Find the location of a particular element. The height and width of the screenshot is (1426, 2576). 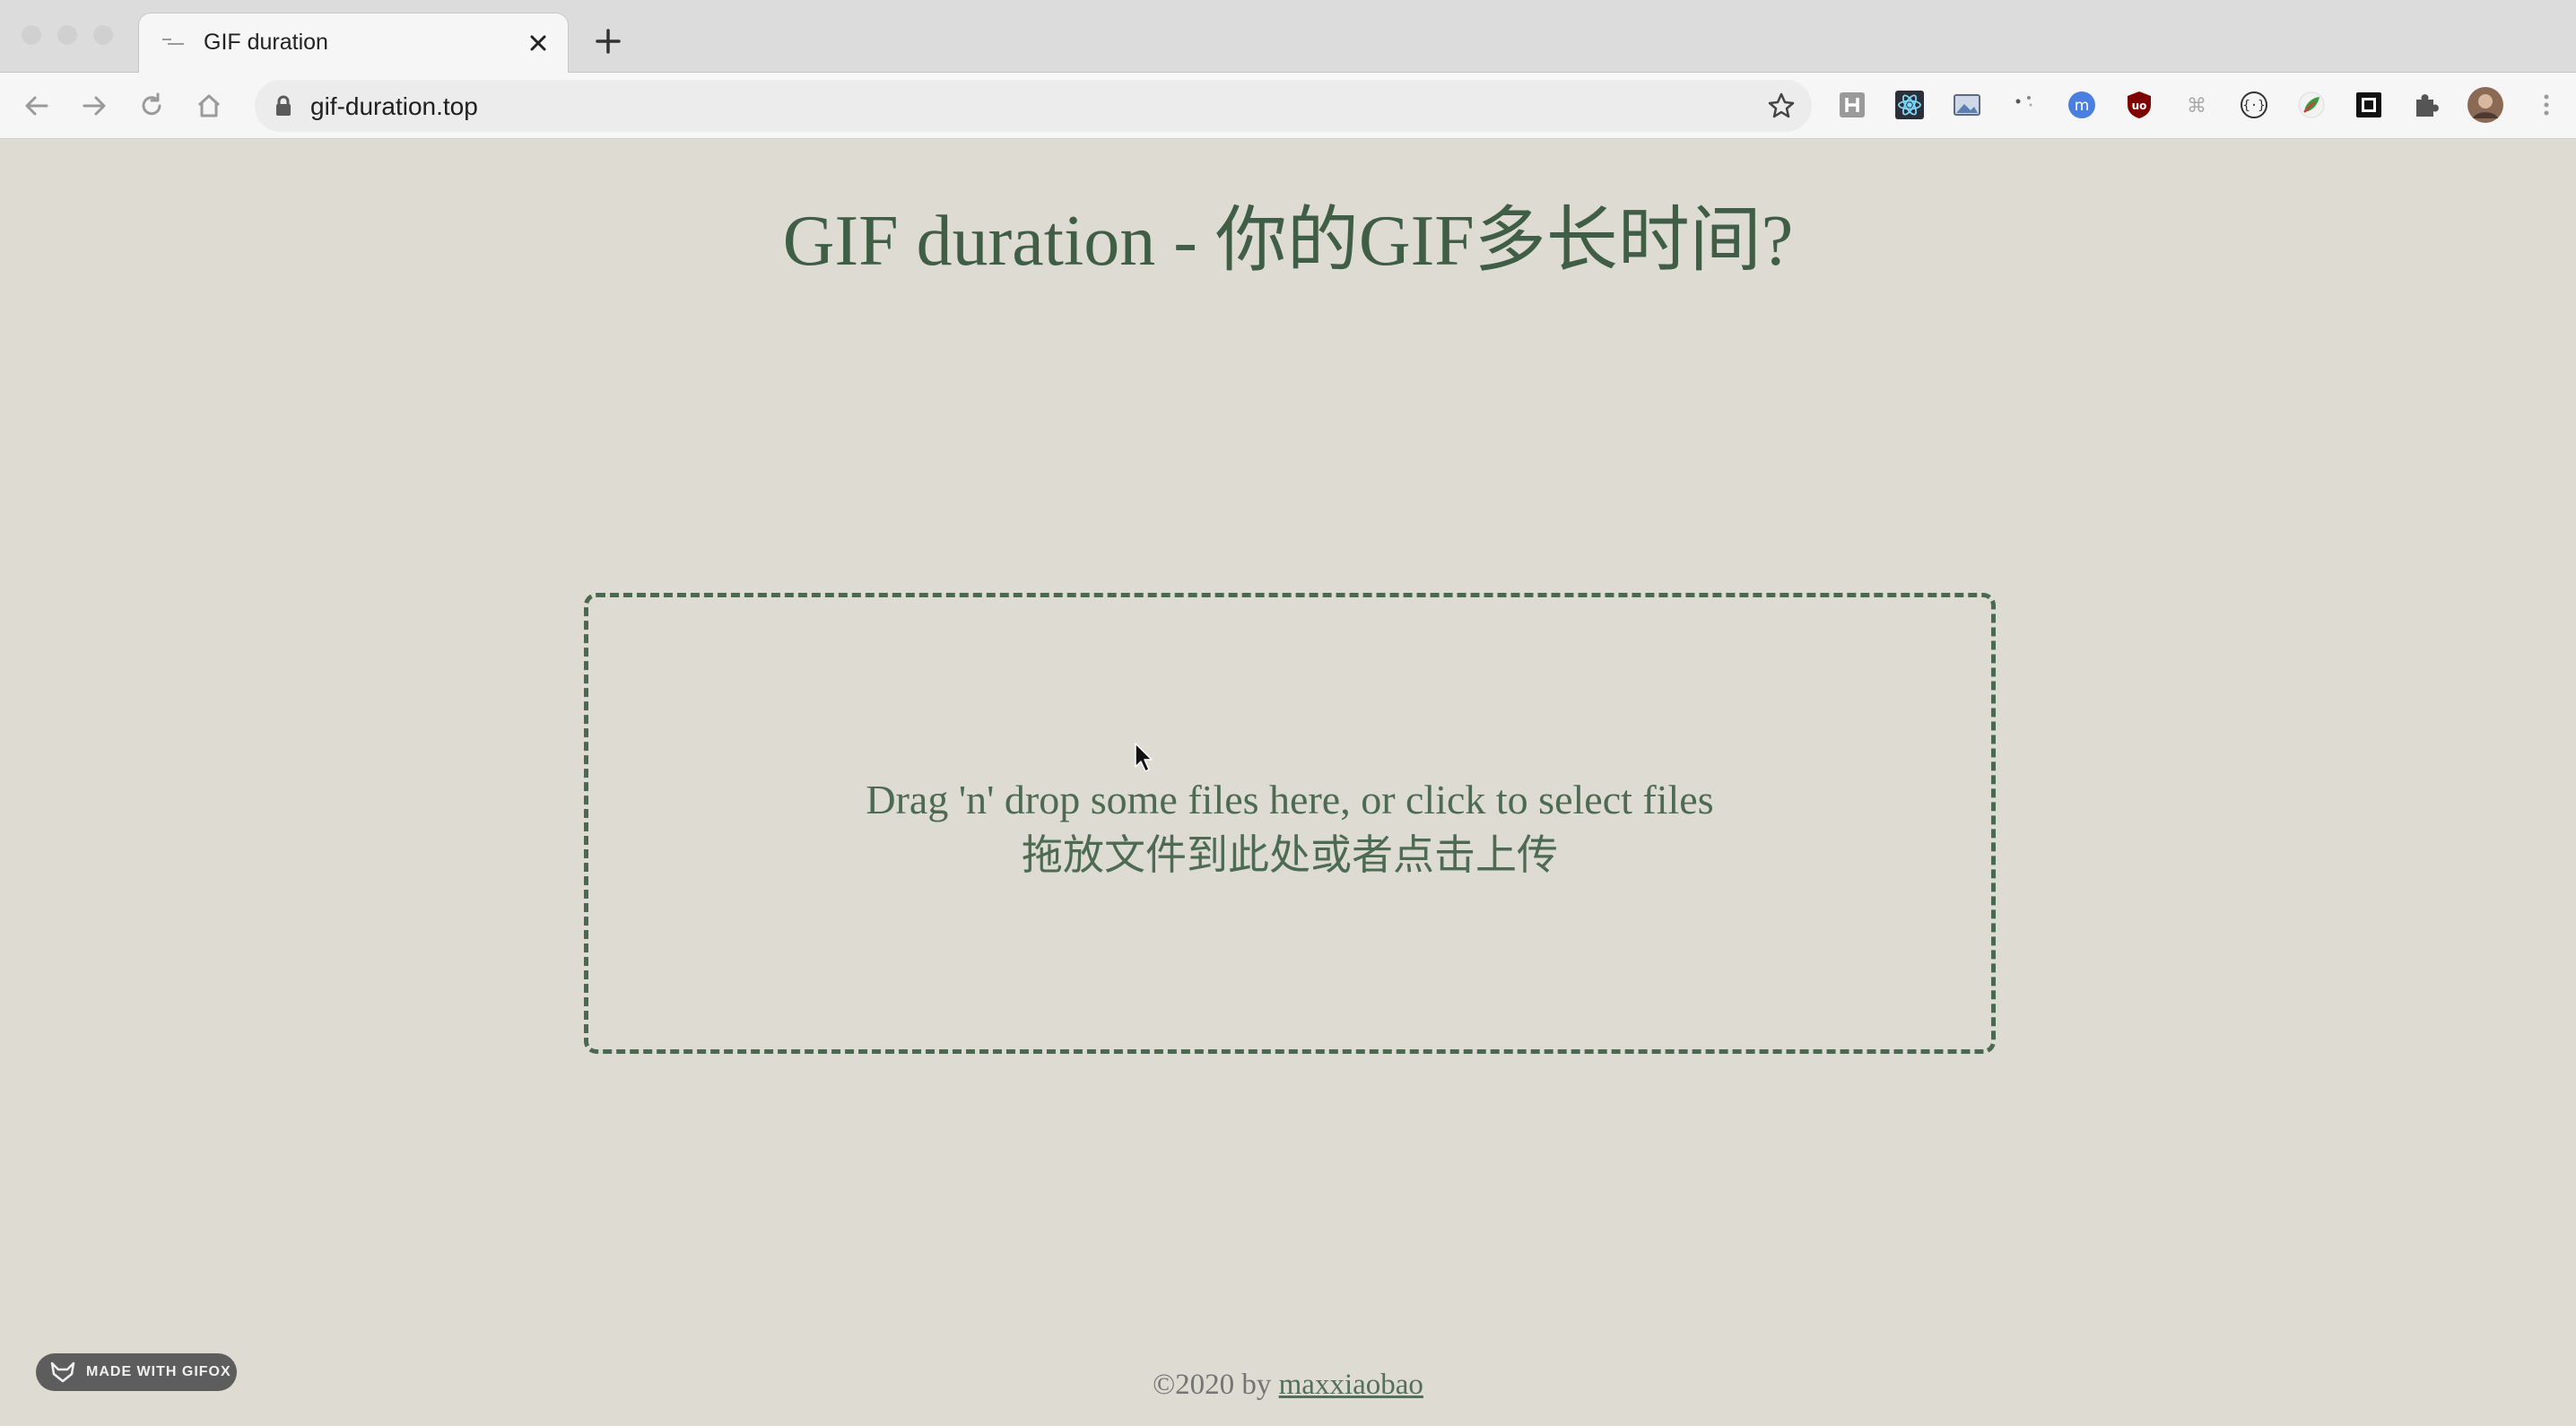

address-bar: gif-duration.top is located at coordinates (1033, 106).